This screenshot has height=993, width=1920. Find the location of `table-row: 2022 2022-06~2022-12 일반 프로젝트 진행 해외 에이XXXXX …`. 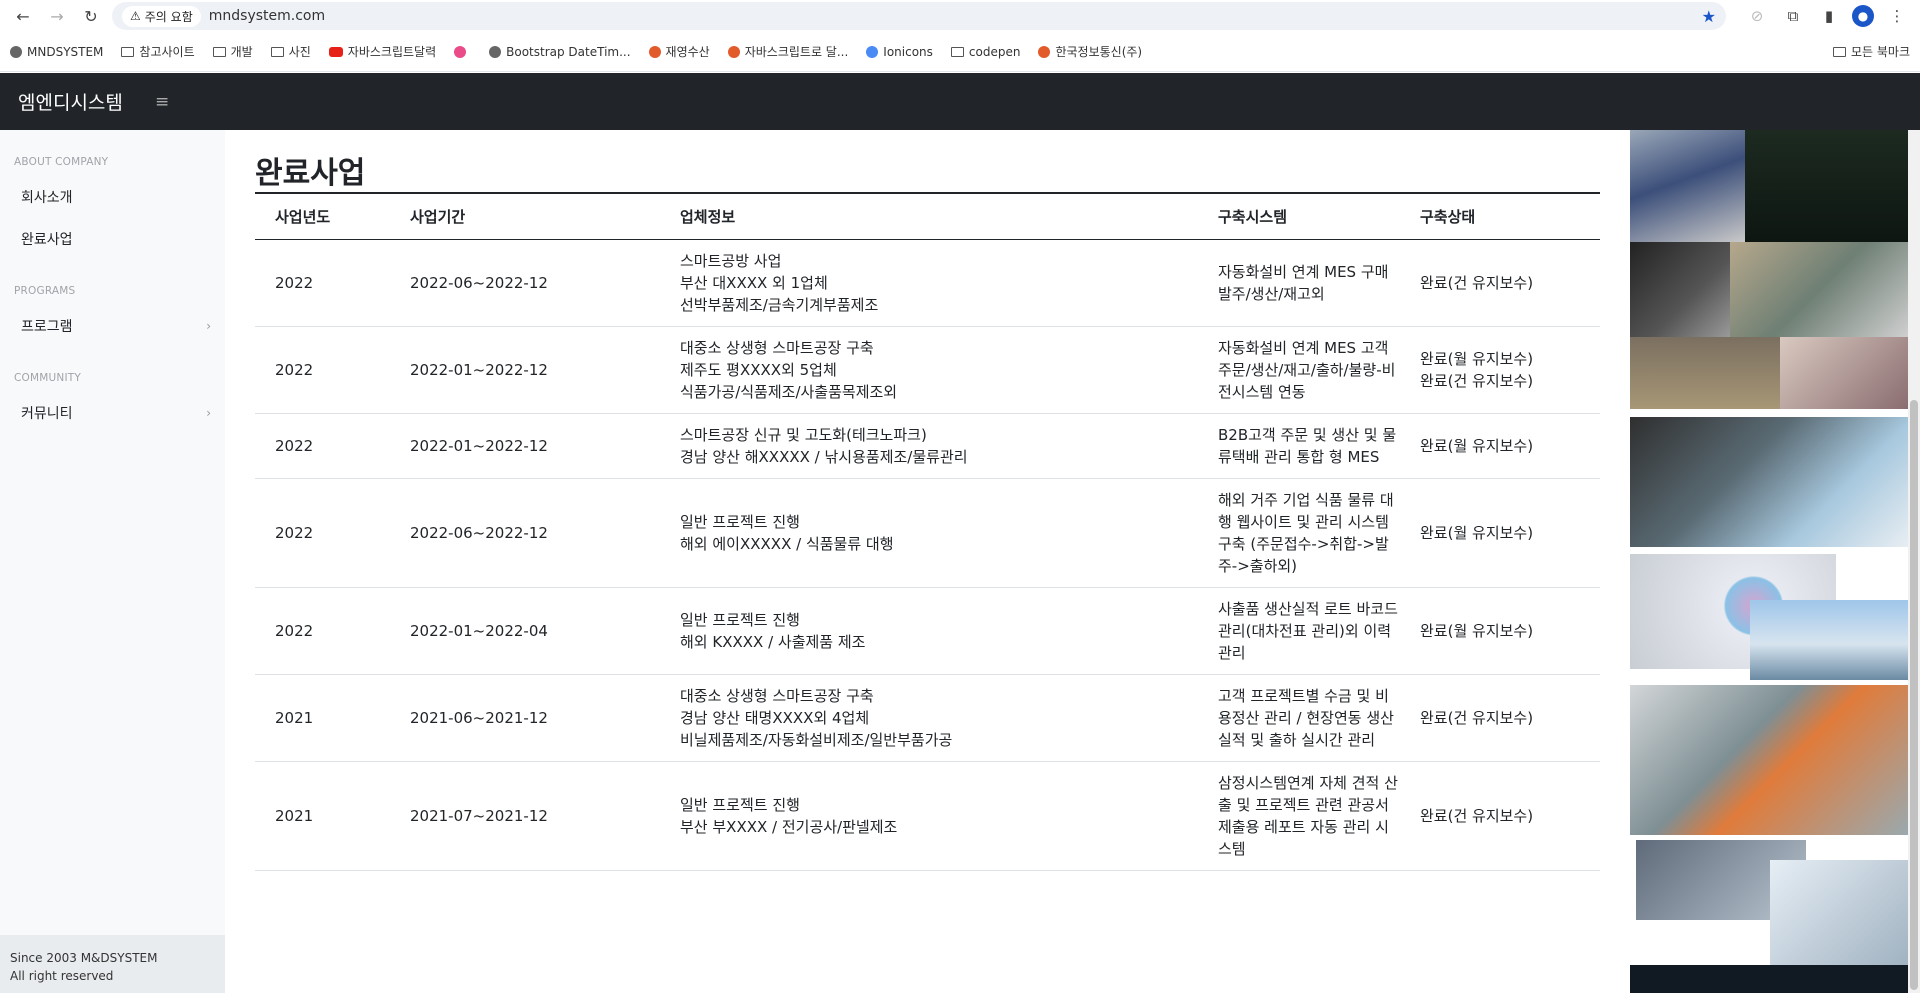

table-row: 2022 2022-06~2022-12 일반 프로젝트 진행 해외 에이XXXXX … is located at coordinates (927, 533).